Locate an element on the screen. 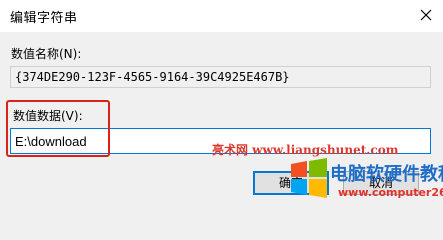 This screenshot has width=443, height=240. watermark-url: www.computer26.com is located at coordinates (390, 192).